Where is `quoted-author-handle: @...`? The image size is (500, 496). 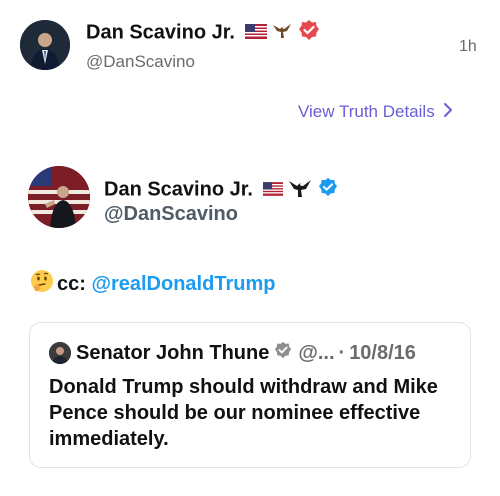 quoted-author-handle: @... is located at coordinates (316, 352).